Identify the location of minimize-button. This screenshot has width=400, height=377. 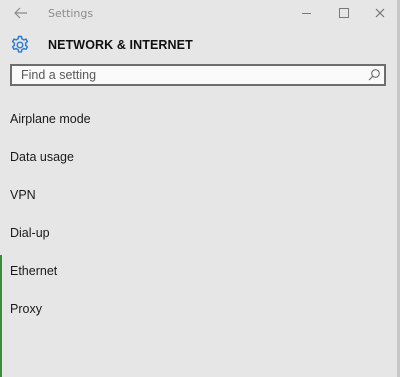
(306, 13).